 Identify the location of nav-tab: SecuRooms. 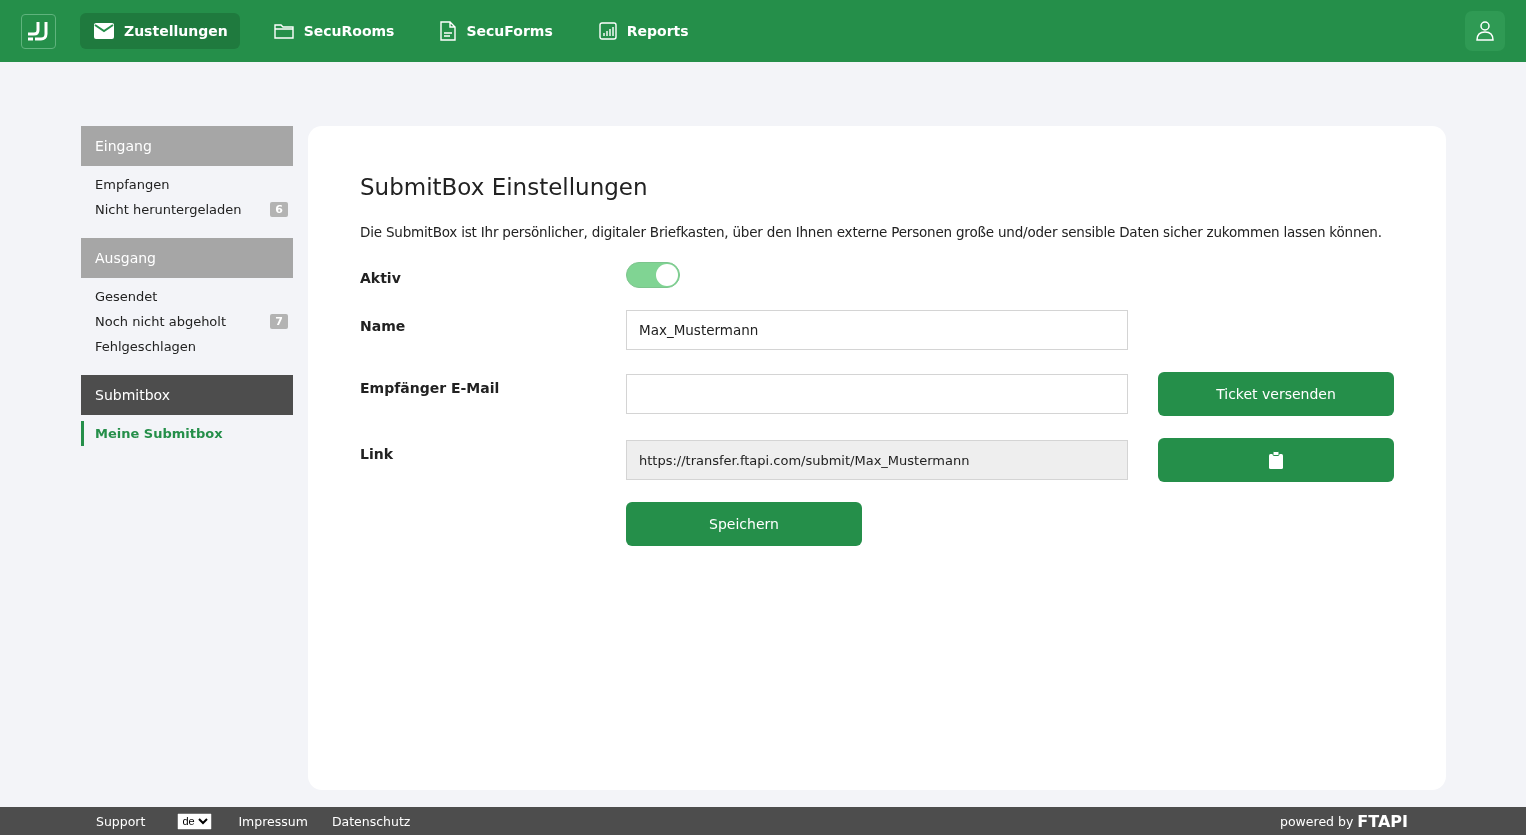
(333, 31).